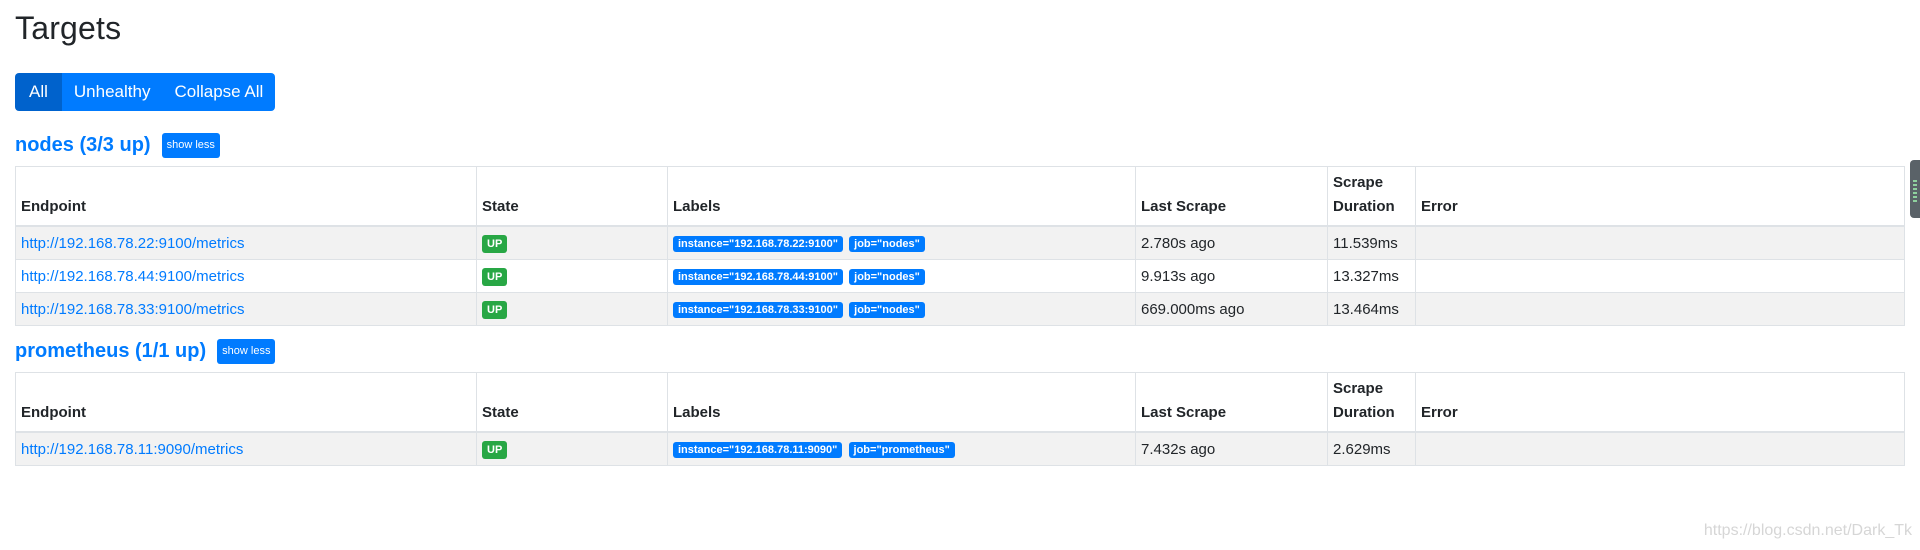 The image size is (1920, 550). Describe the element at coordinates (1371, 309) in the screenshot. I see `scrape-duration-cell: 13.464ms` at that location.